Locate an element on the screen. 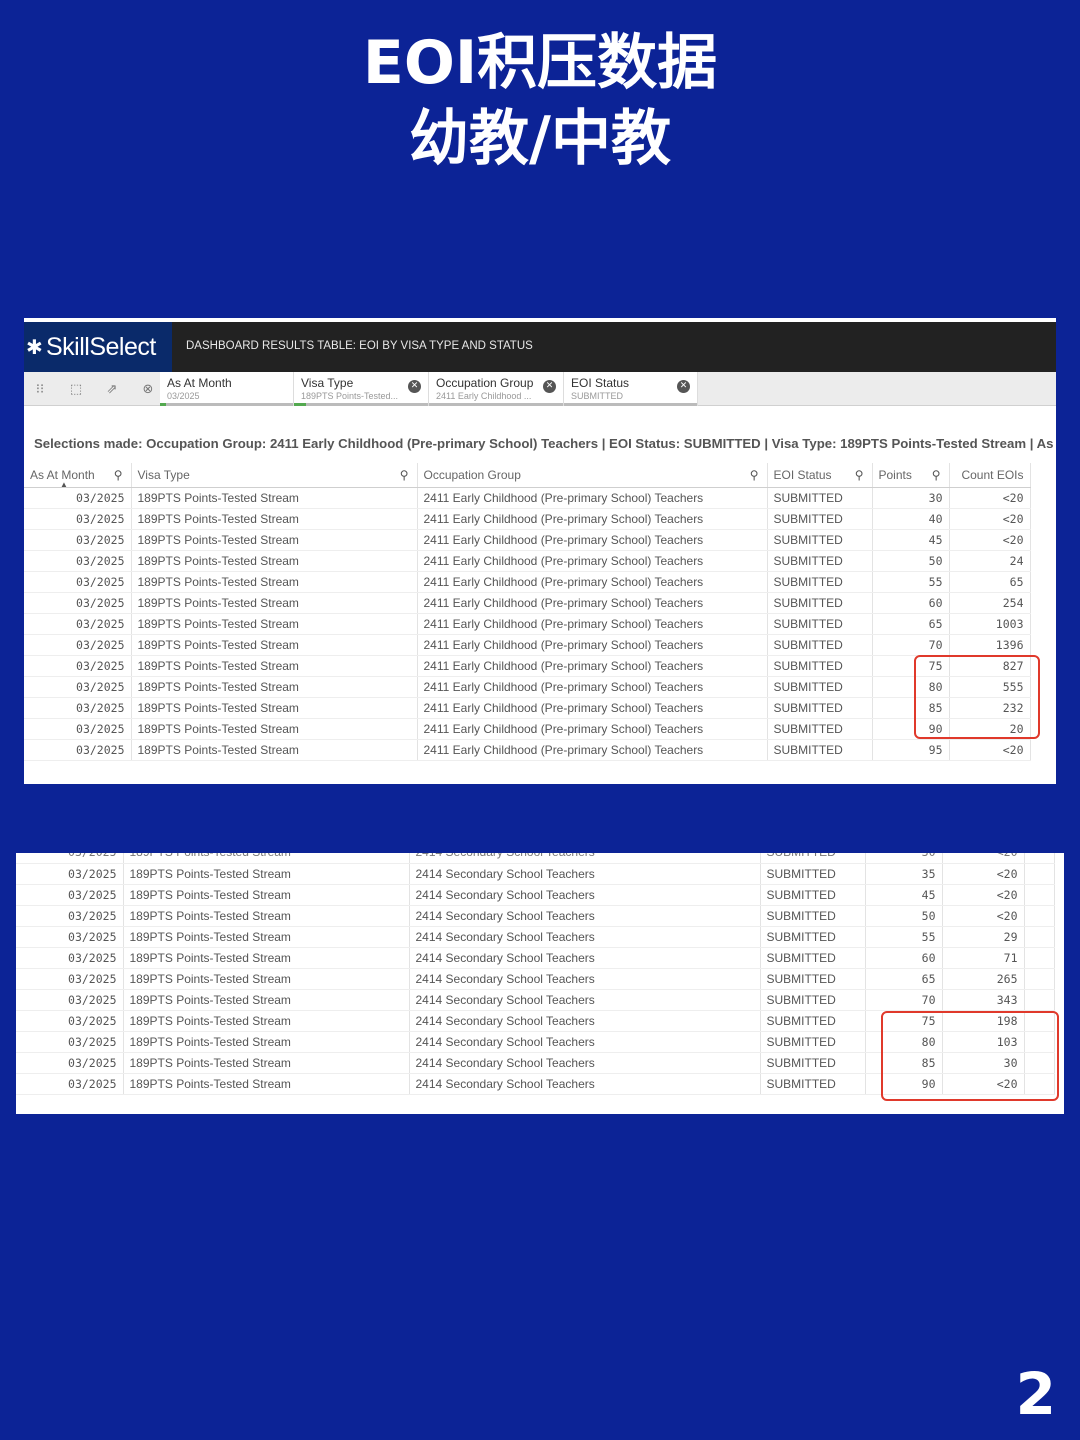 This screenshot has width=1080, height=1440. cell-points: 35 is located at coordinates (904, 874).